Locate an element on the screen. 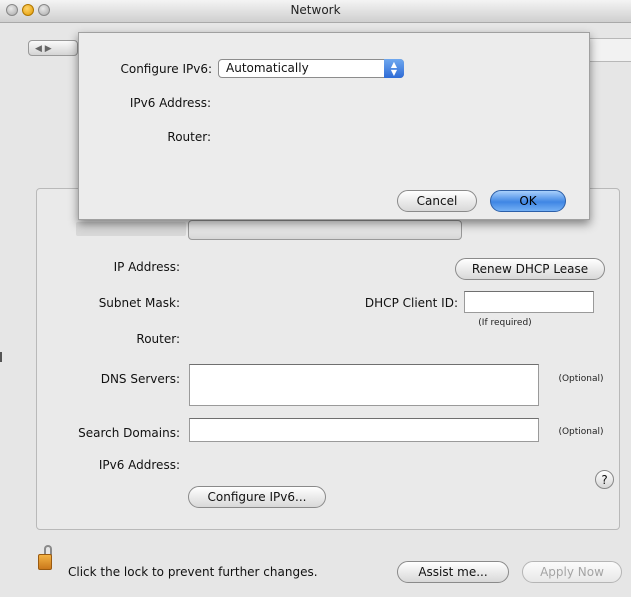 Image resolution: width=631 pixels, height=597 pixels. subnet-mask-label: Subnet Mask: is located at coordinates (139, 303).